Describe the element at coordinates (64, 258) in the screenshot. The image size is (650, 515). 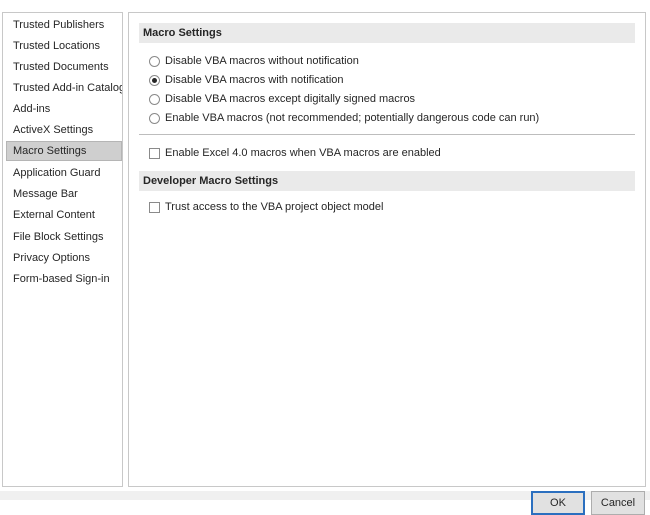
I see `sidebar-item-privacy-options: Privacy Options` at that location.